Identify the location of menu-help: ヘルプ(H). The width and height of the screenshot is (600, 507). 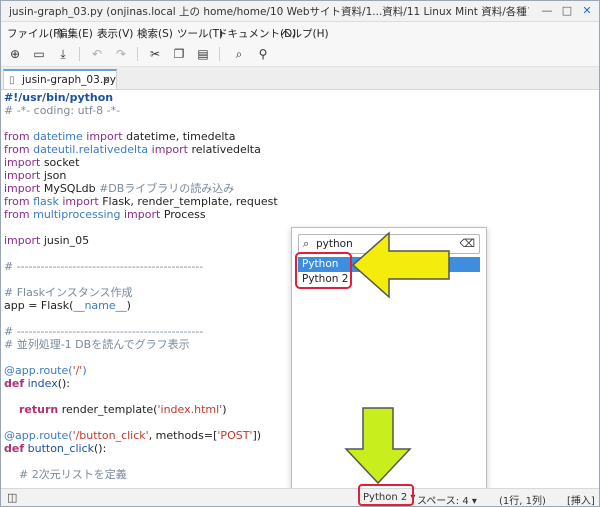
(305, 33).